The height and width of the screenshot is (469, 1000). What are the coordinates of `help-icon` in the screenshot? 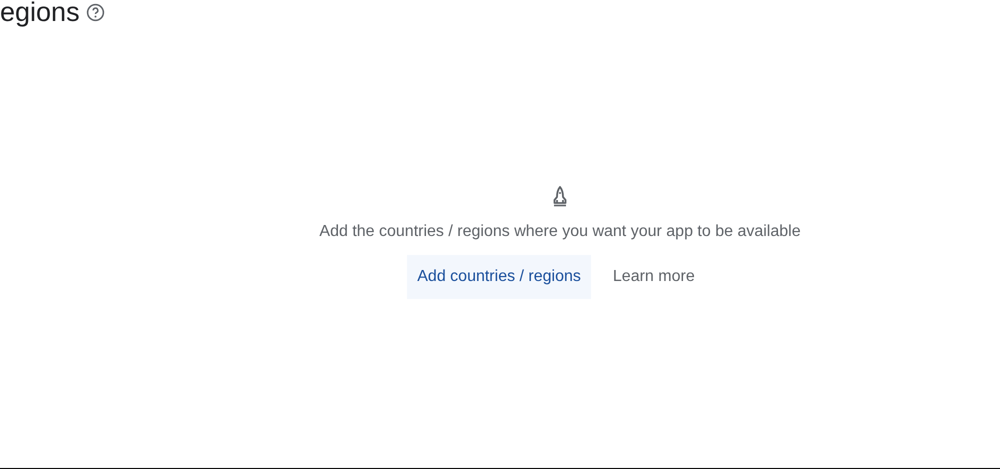 It's located at (95, 12).